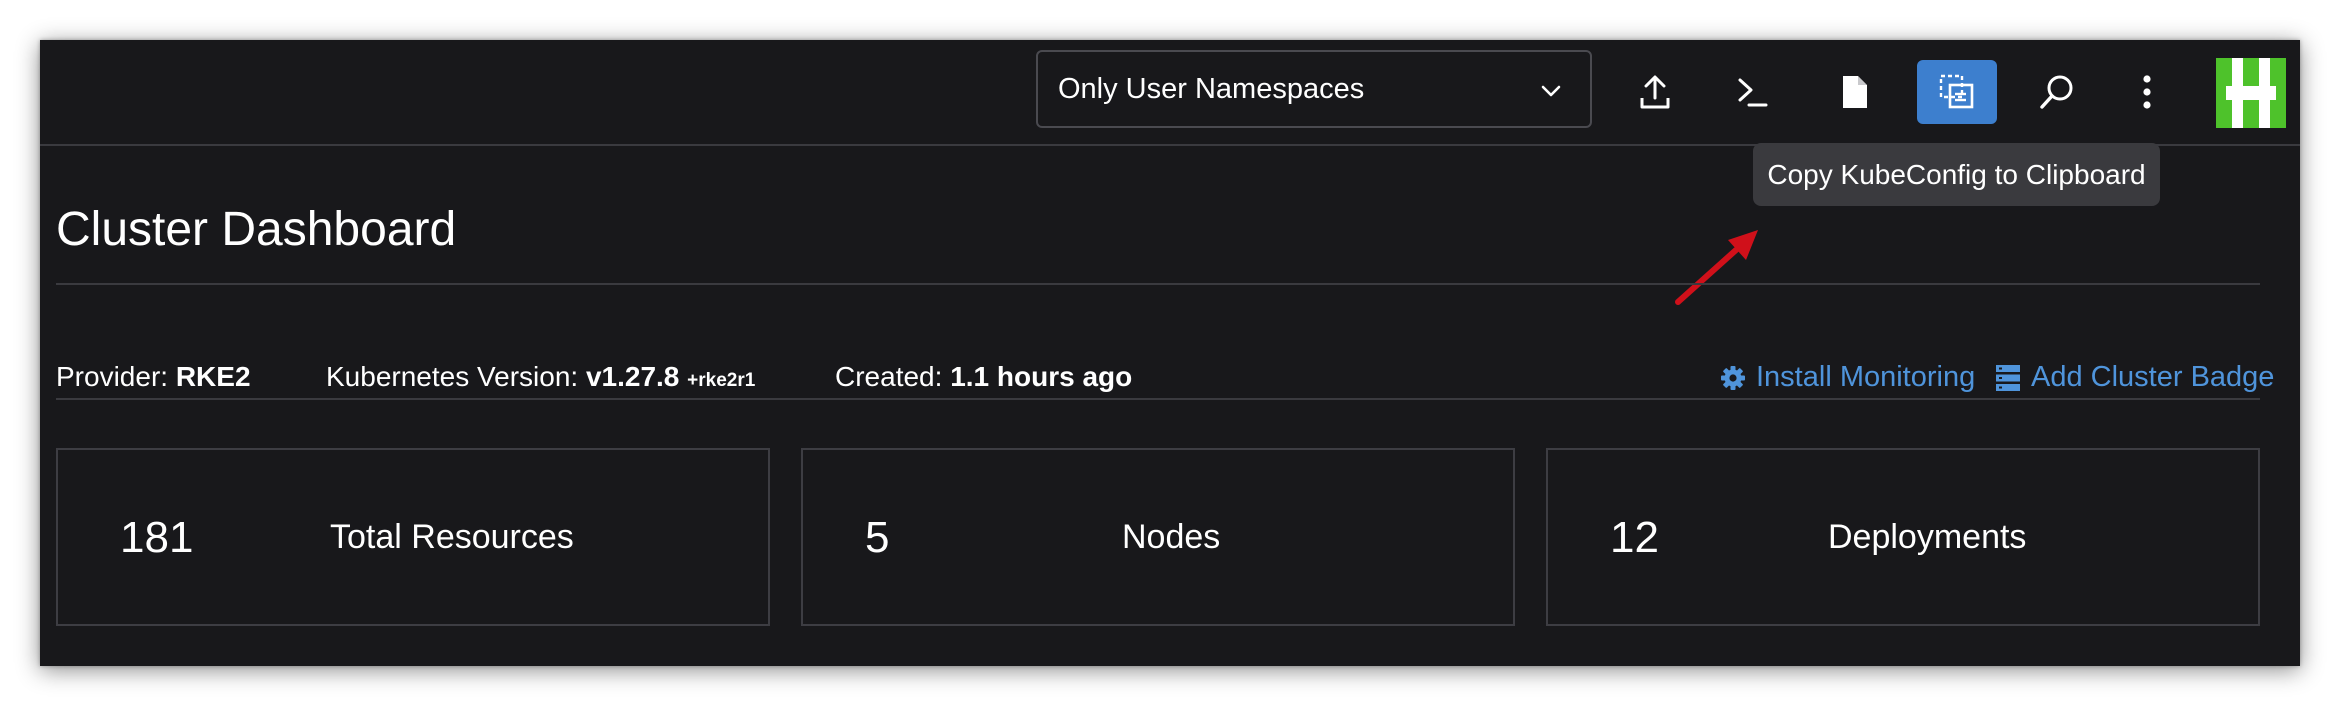 This screenshot has height=706, width=2340. I want to click on avatar-identicon, so click(2251, 93).